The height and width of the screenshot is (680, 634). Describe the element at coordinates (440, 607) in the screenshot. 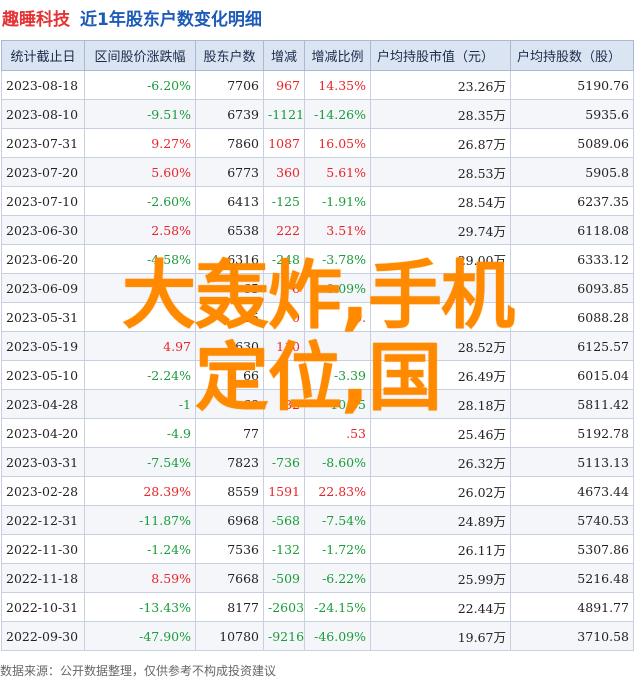

I see `cell-avg-value: 22.44万` at that location.